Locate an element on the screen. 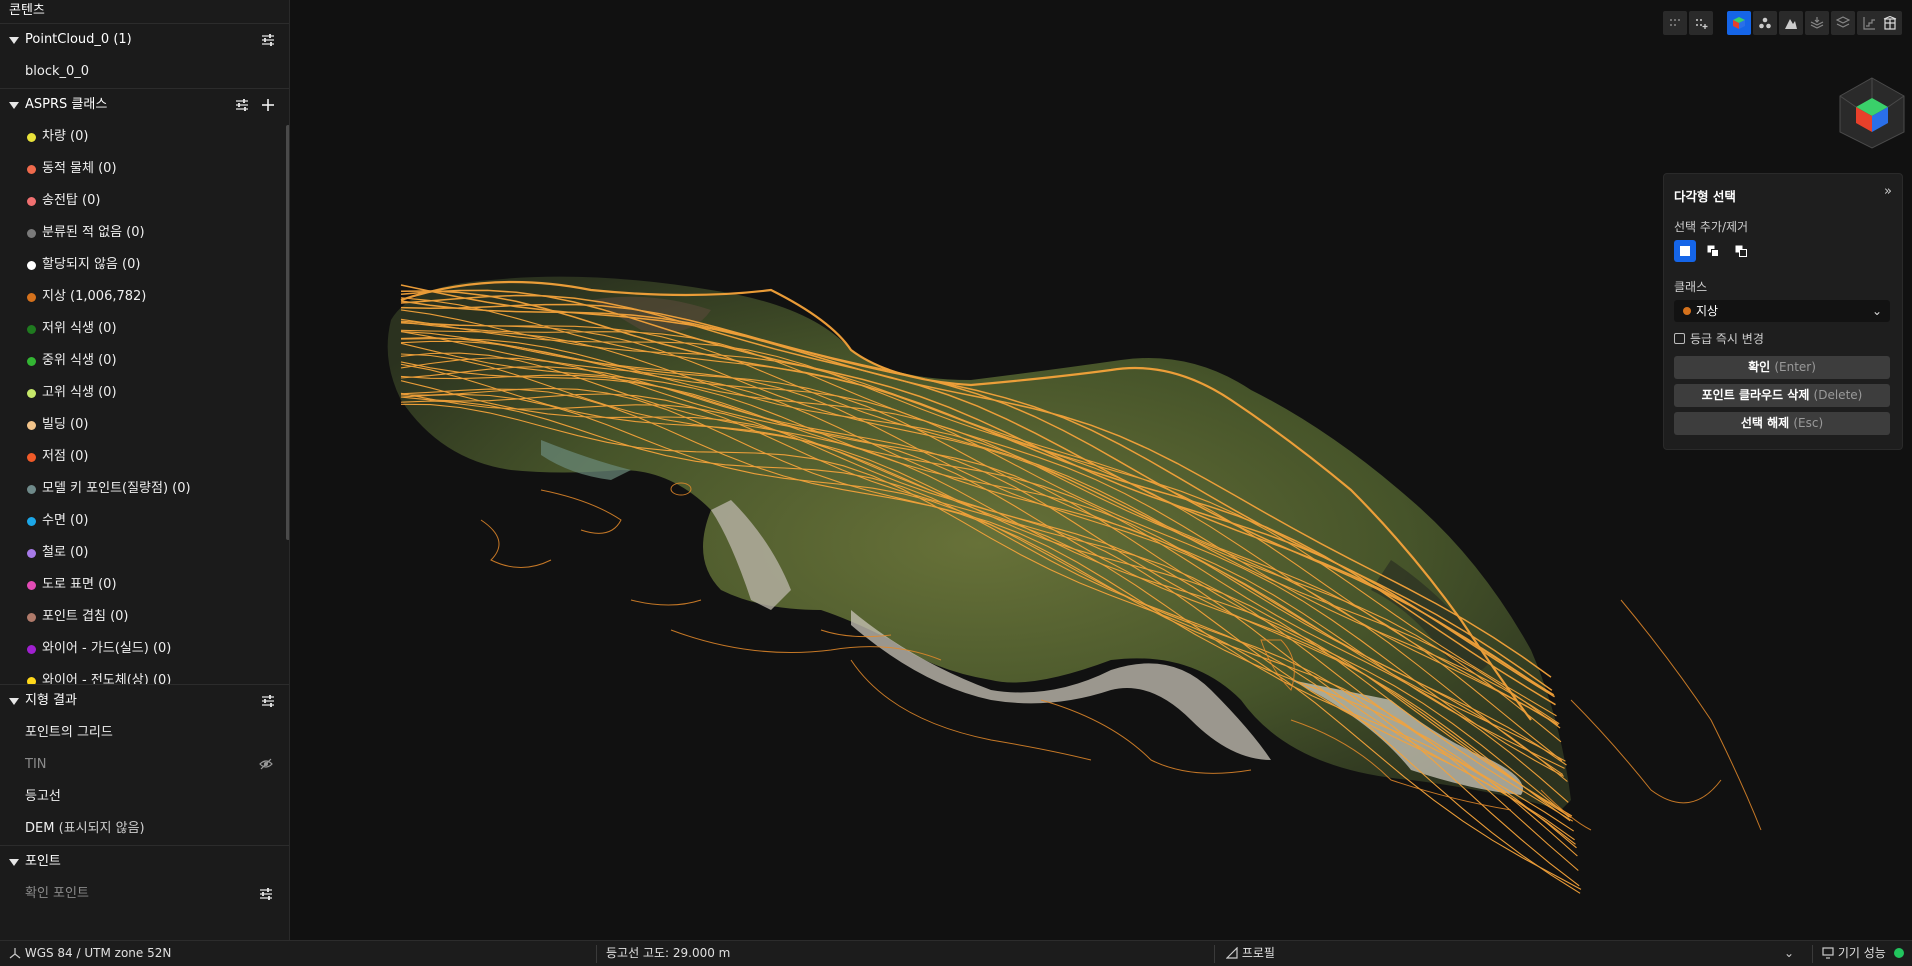 Image resolution: width=1912 pixels, height=966 pixels. asprs-class-label: 동적 물체 (0) is located at coordinates (79, 168).